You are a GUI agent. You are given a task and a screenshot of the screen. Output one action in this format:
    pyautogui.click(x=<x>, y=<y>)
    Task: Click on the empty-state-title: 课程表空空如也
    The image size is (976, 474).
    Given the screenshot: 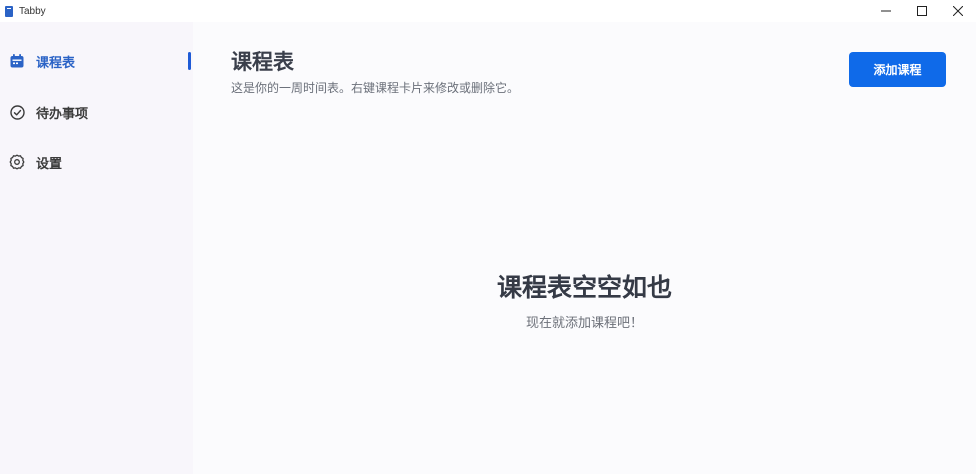 What is the action you would take?
    pyautogui.click(x=584, y=287)
    